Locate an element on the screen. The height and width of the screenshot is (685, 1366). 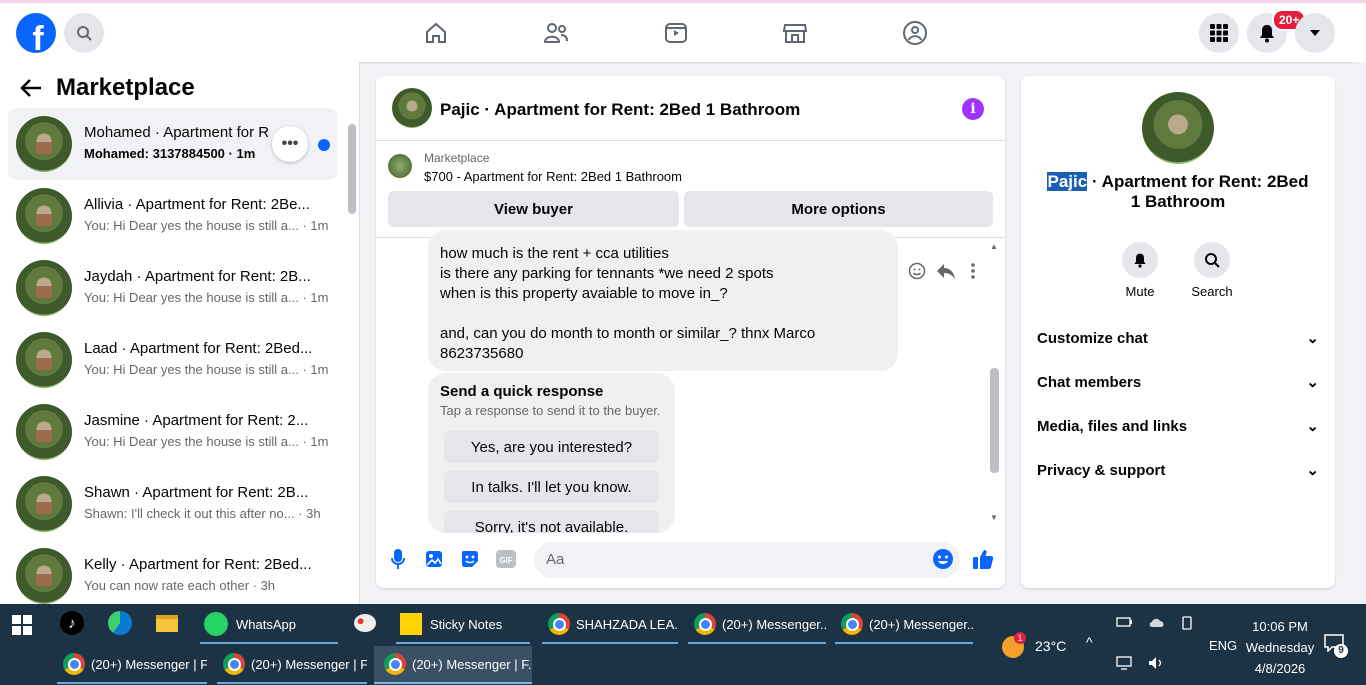
media-files-links-row: Media, files and links ⌄ is located at coordinates (1178, 426).